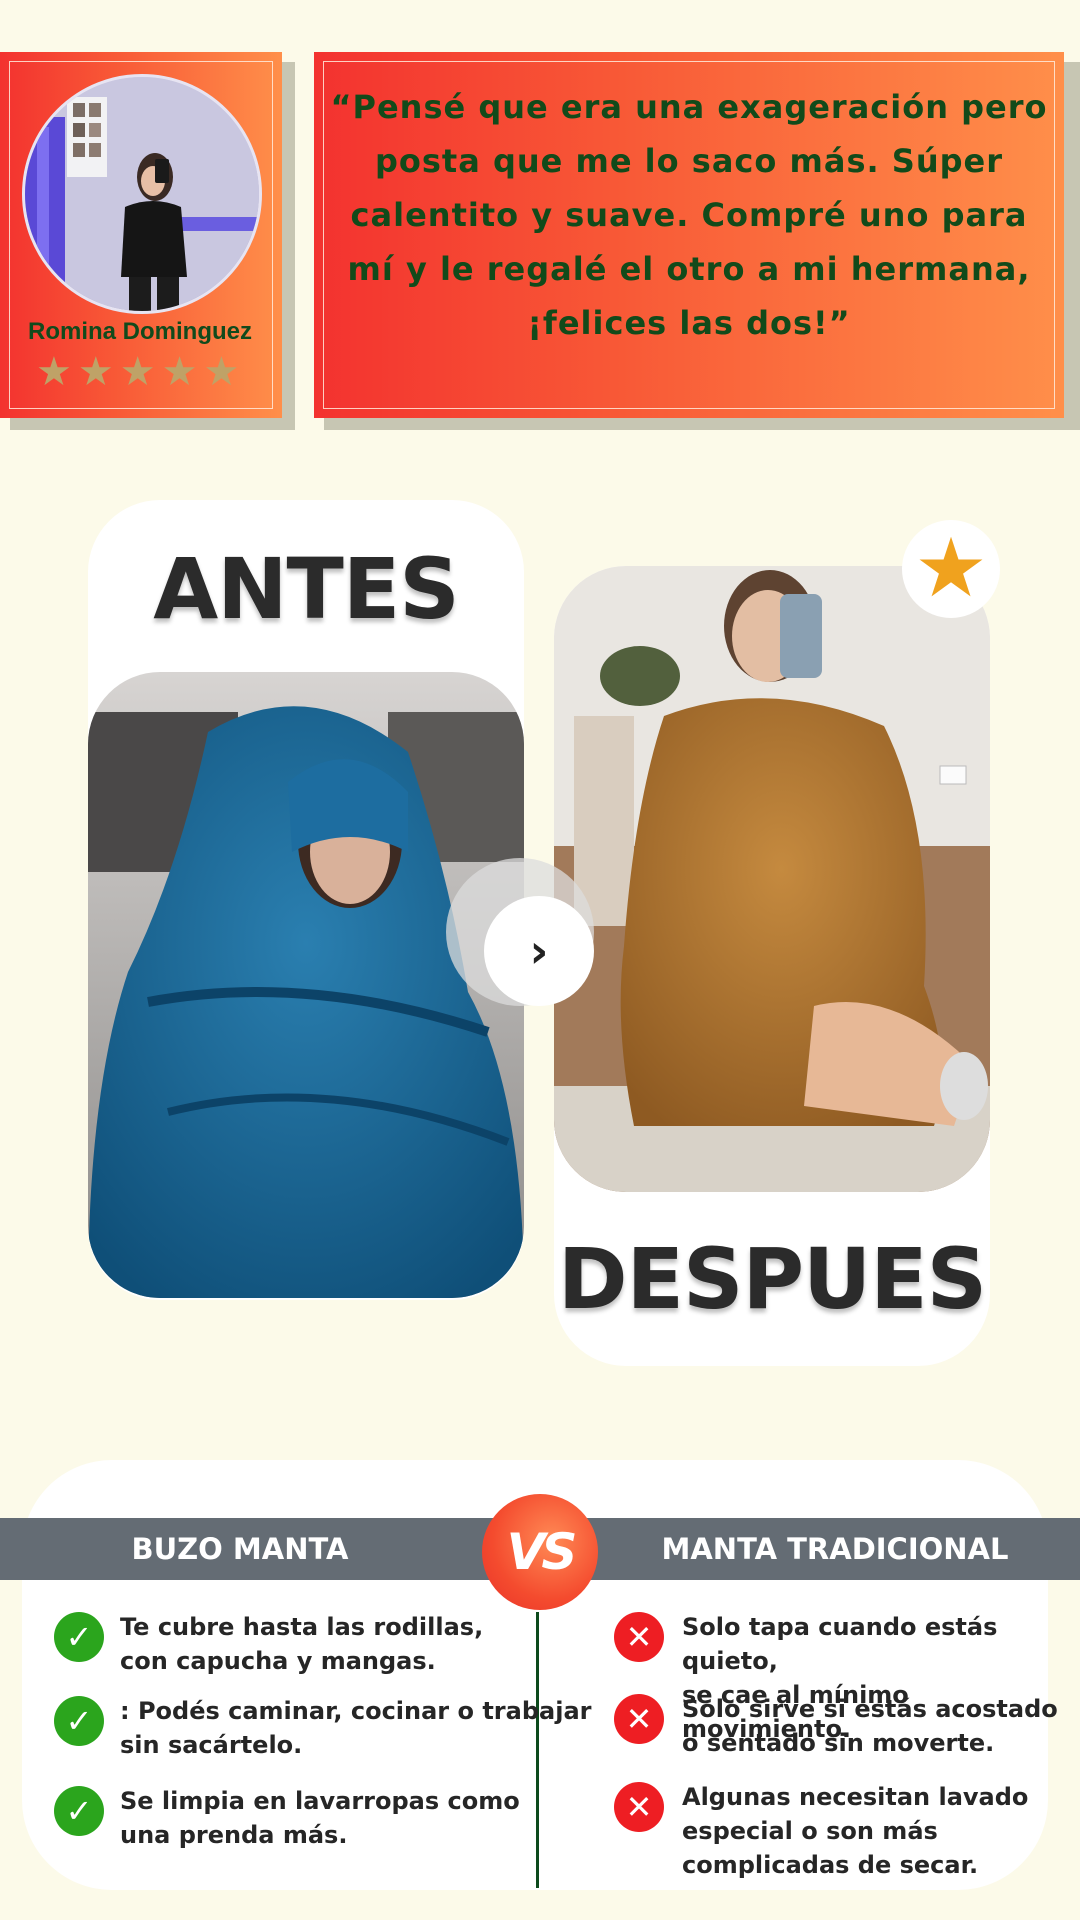 The width and height of the screenshot is (1080, 1920). Describe the element at coordinates (142, 194) in the screenshot. I see `reviewer-avatar` at that location.